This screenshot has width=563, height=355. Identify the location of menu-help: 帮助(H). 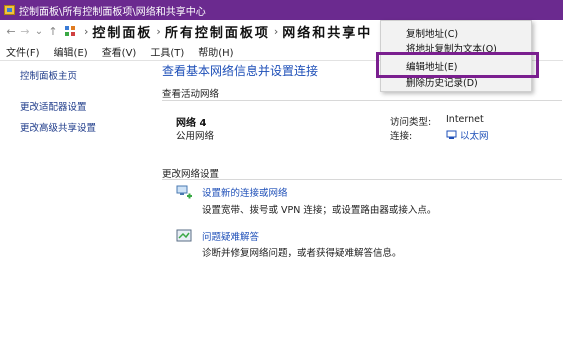
(215, 51).